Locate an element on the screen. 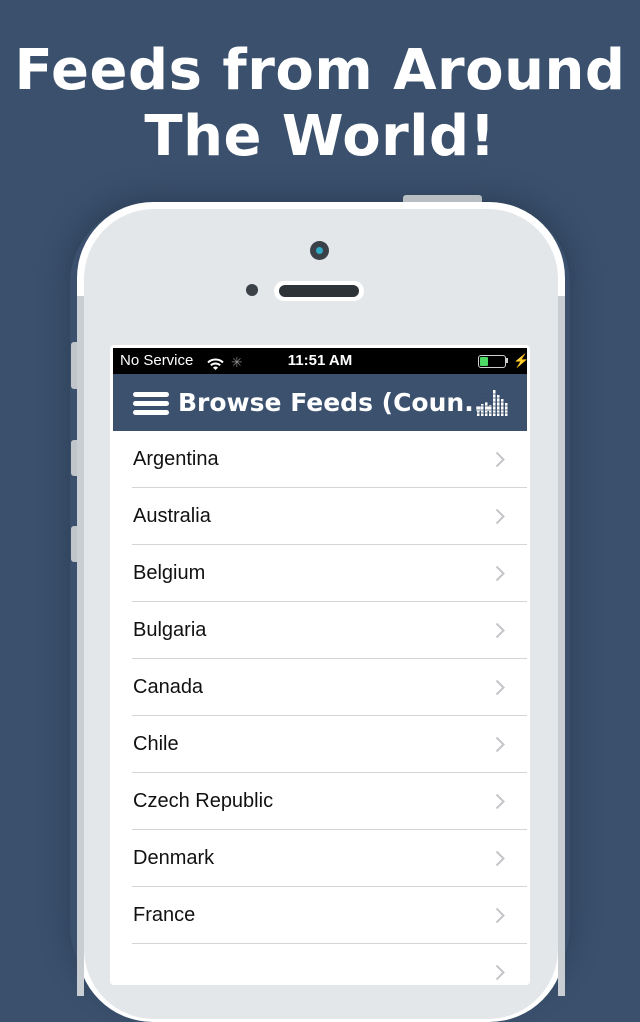 The height and width of the screenshot is (1022, 640). country-list-item: Canada is located at coordinates (320, 687).